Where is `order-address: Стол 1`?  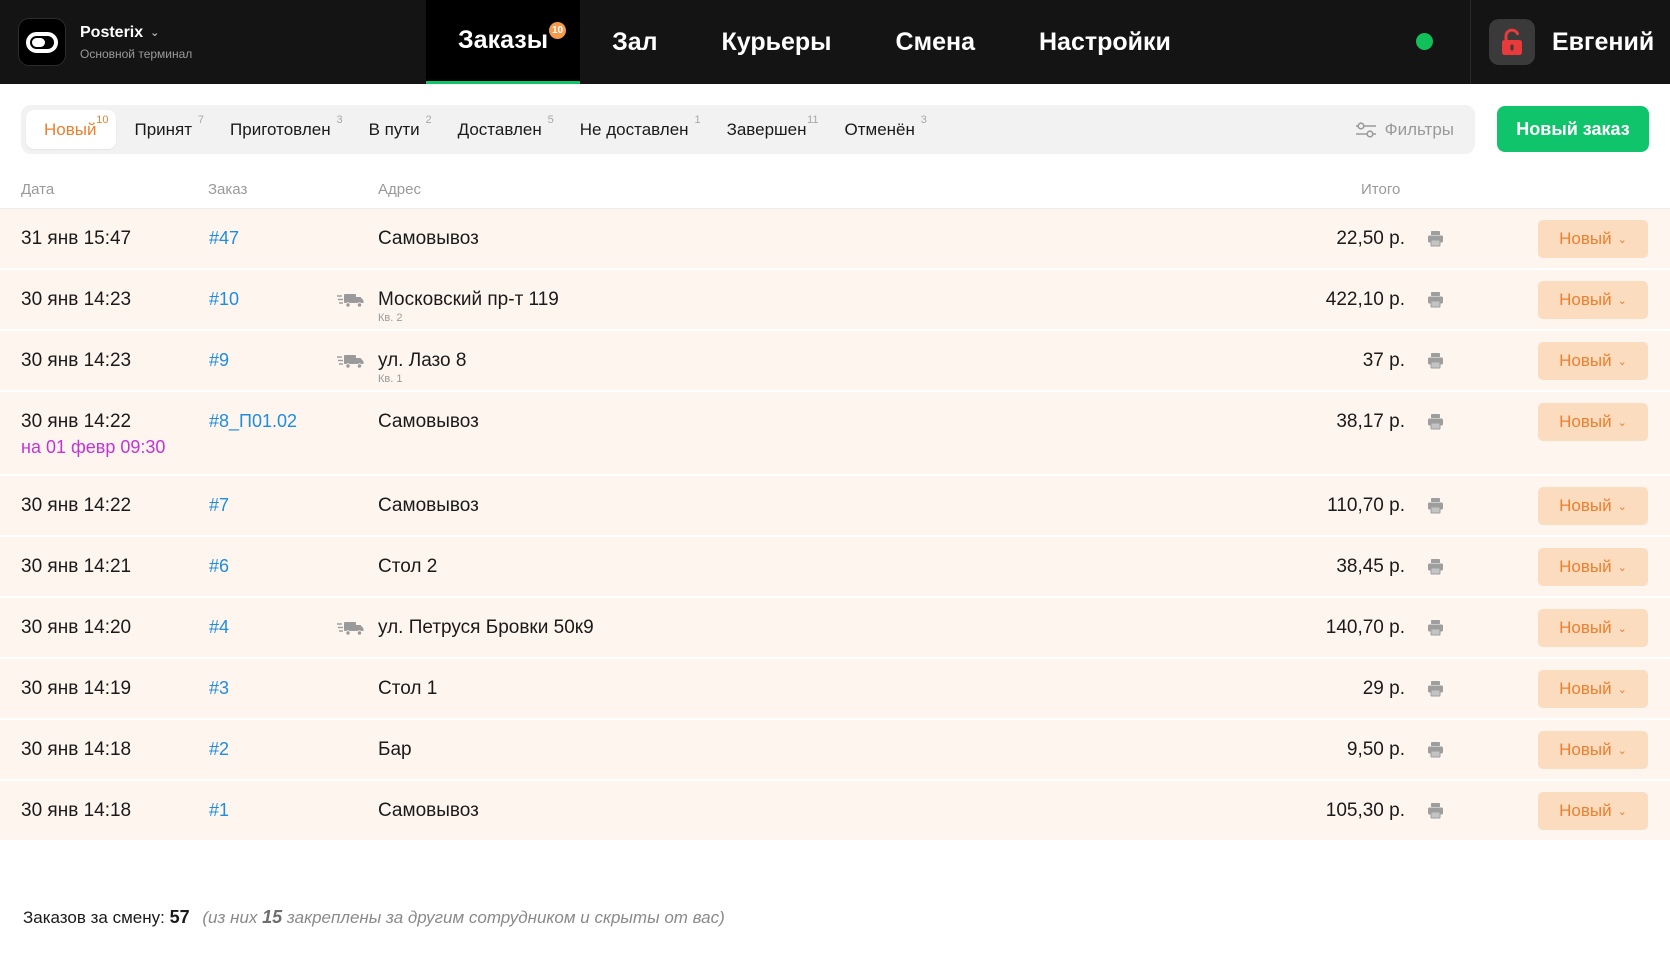 order-address: Стол 1 is located at coordinates (407, 689).